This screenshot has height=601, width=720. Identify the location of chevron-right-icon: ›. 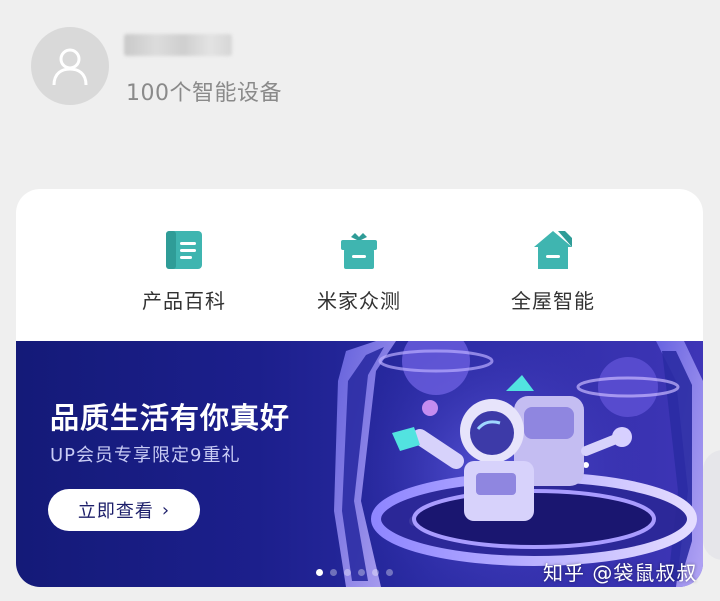
(166, 510).